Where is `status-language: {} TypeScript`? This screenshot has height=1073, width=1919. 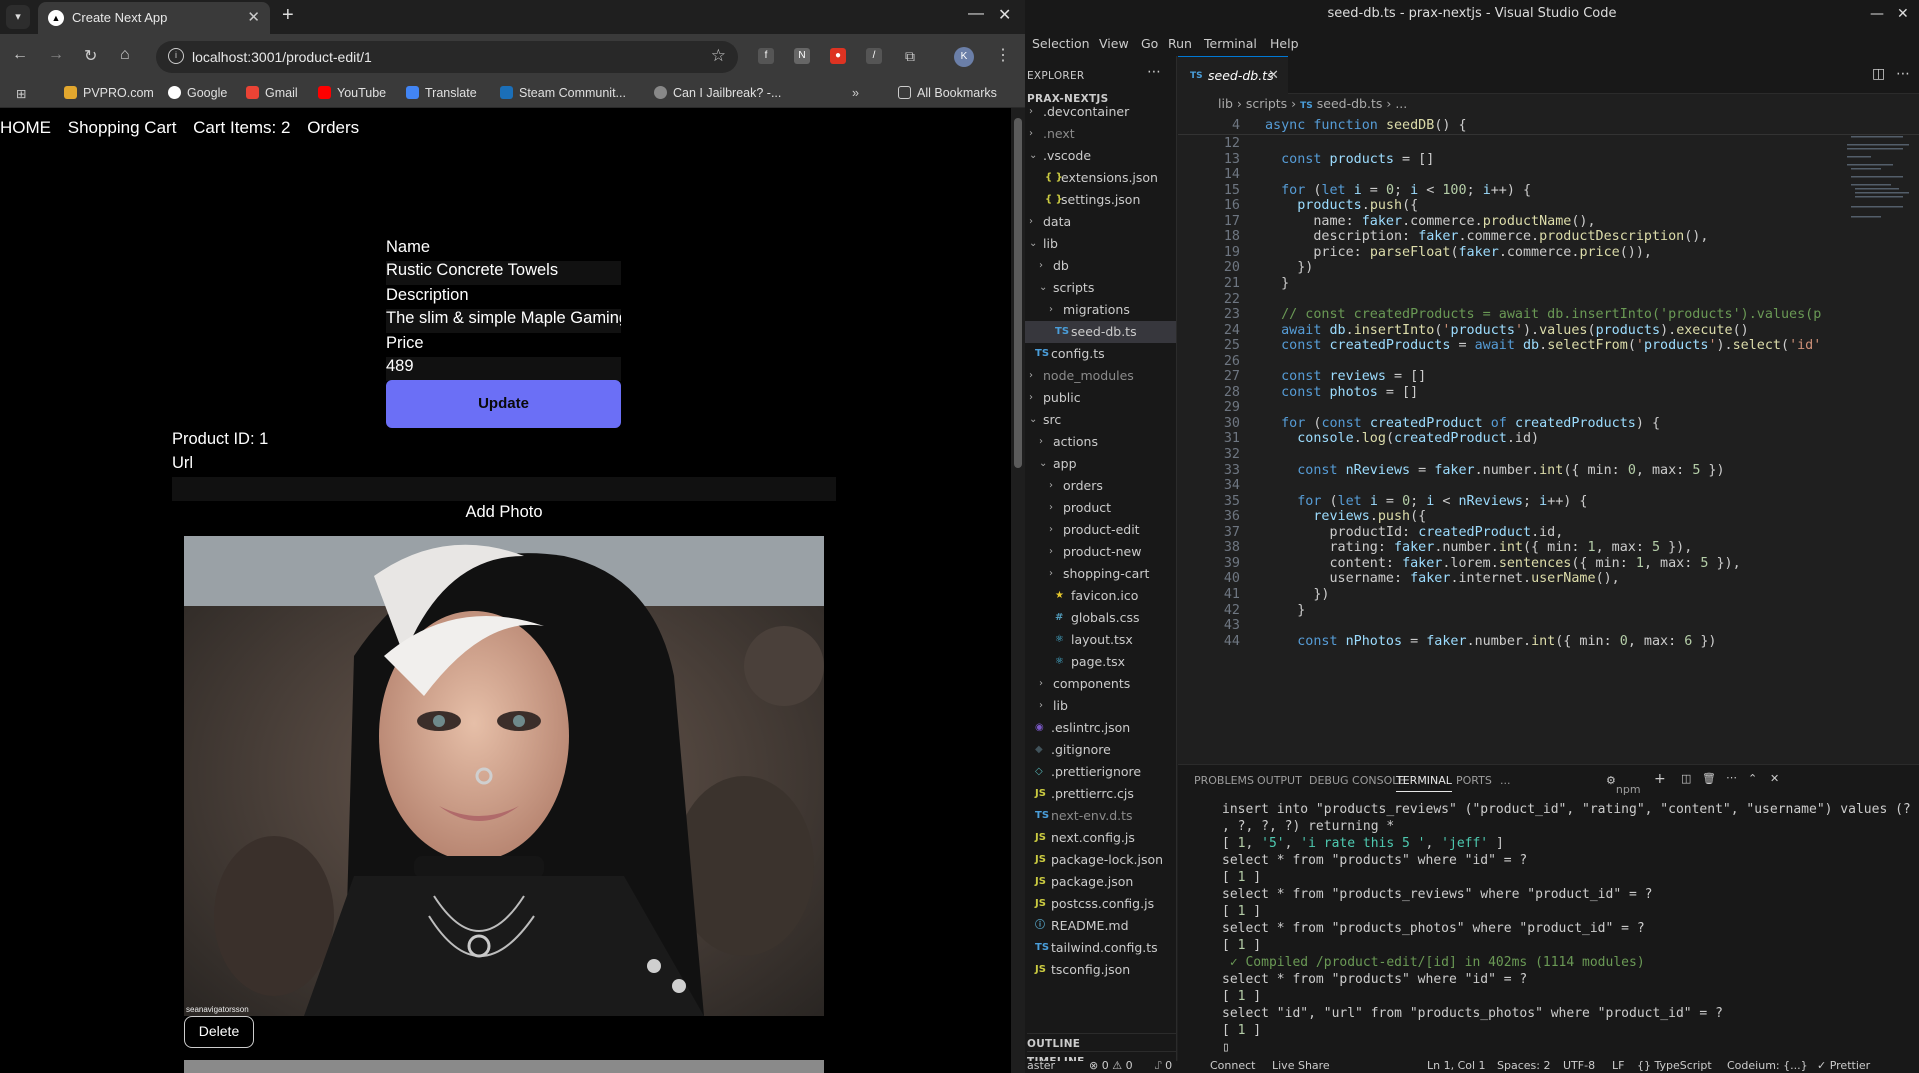 status-language: {} TypeScript is located at coordinates (1674, 1065).